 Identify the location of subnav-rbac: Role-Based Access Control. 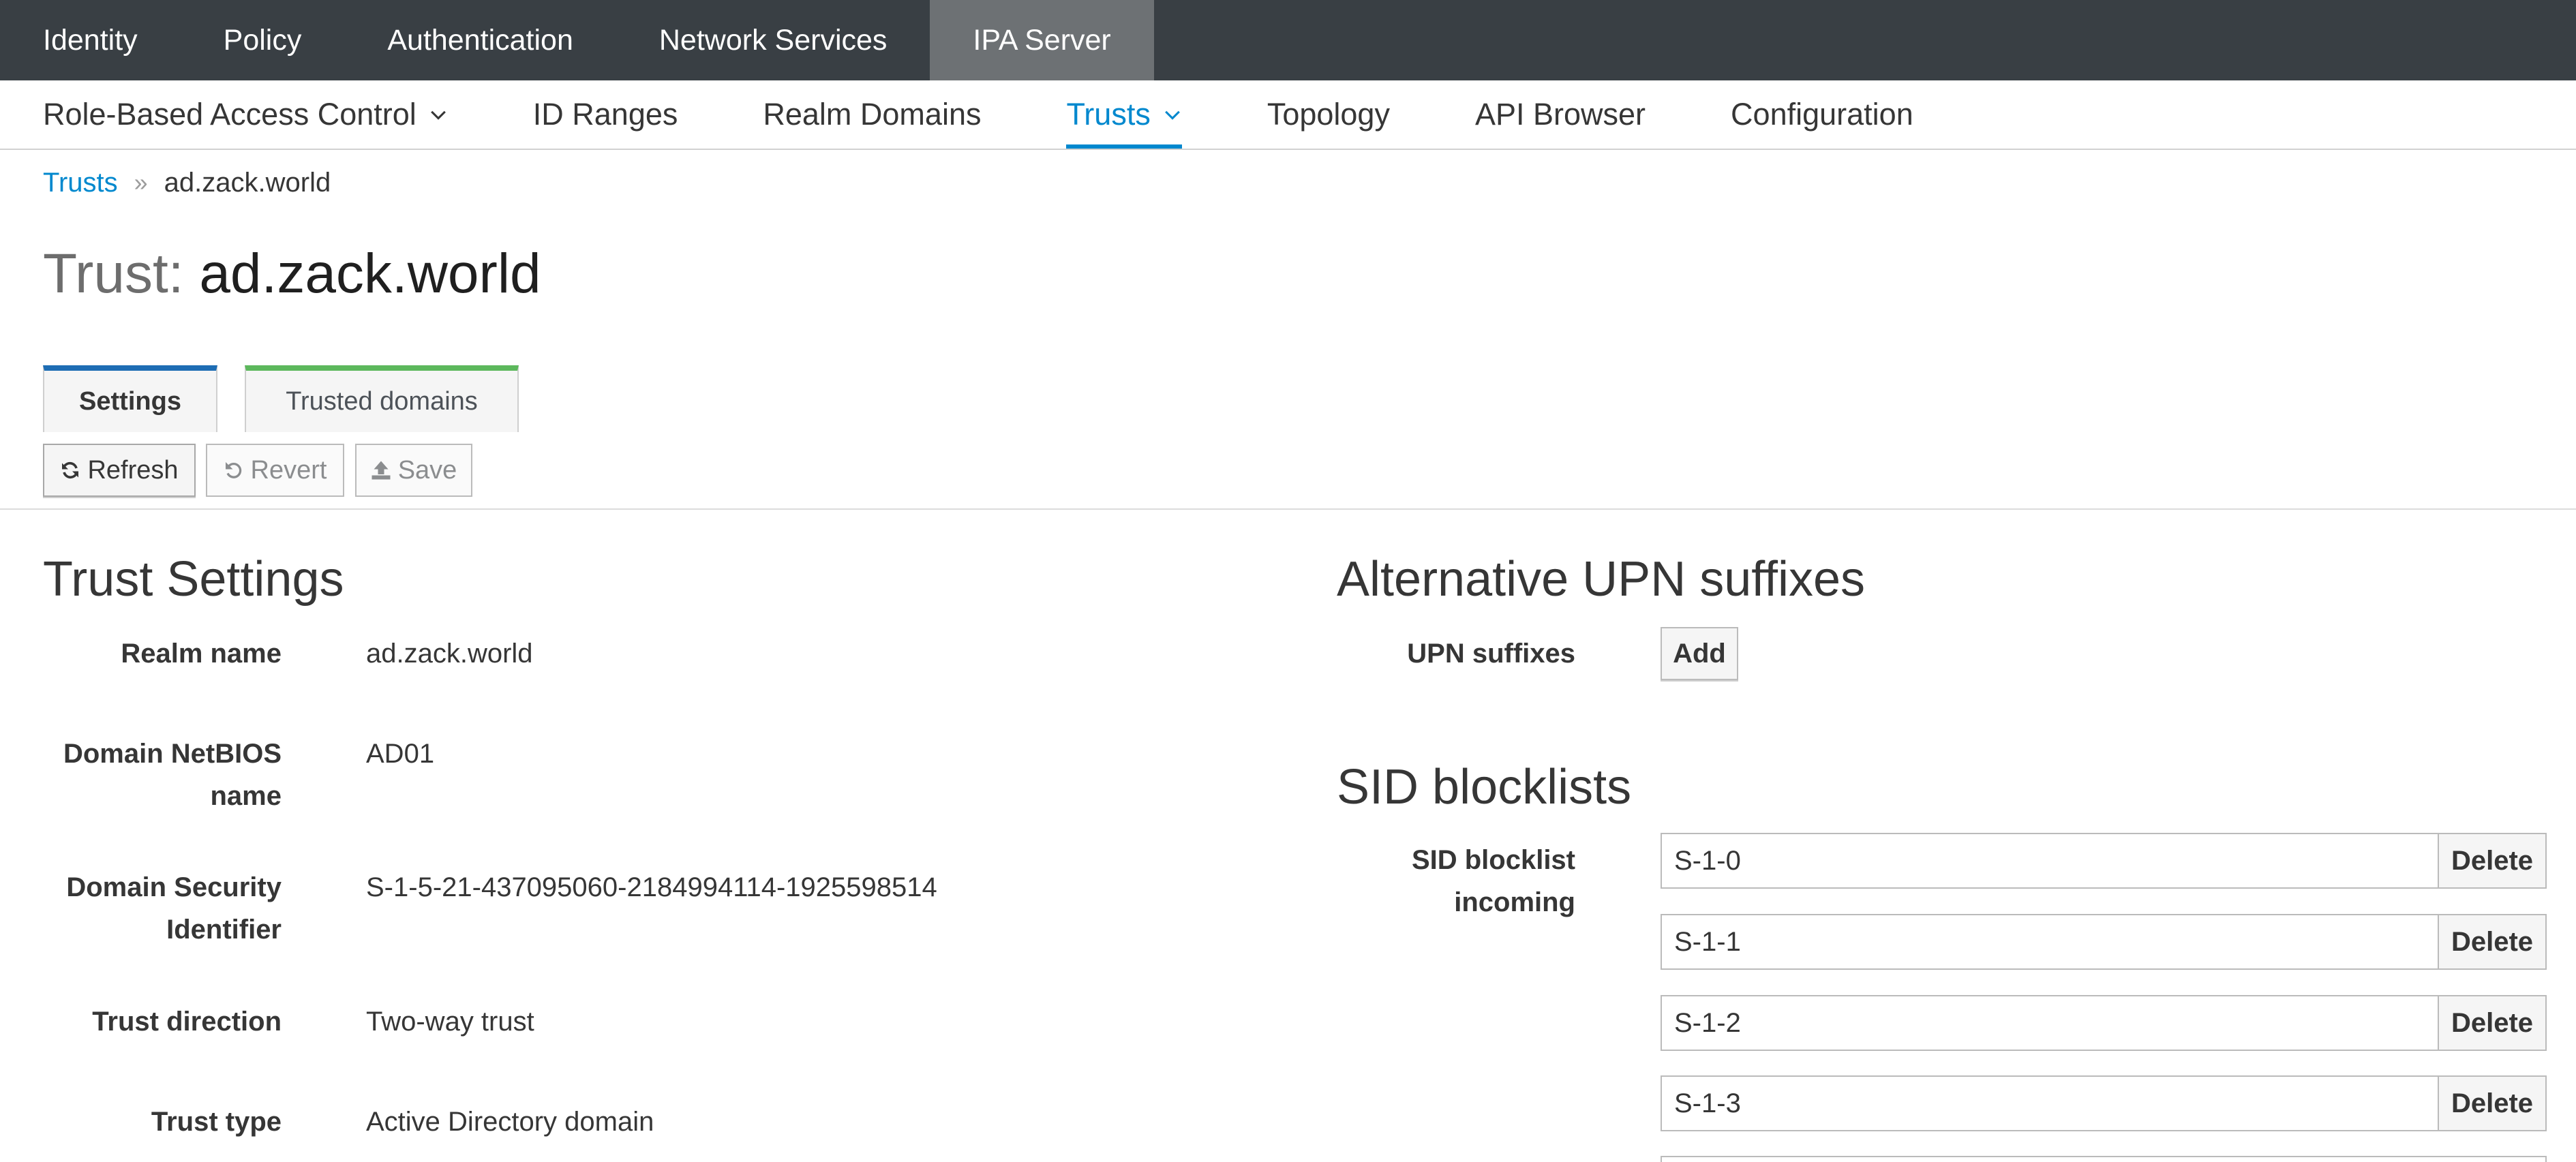
(246, 114).